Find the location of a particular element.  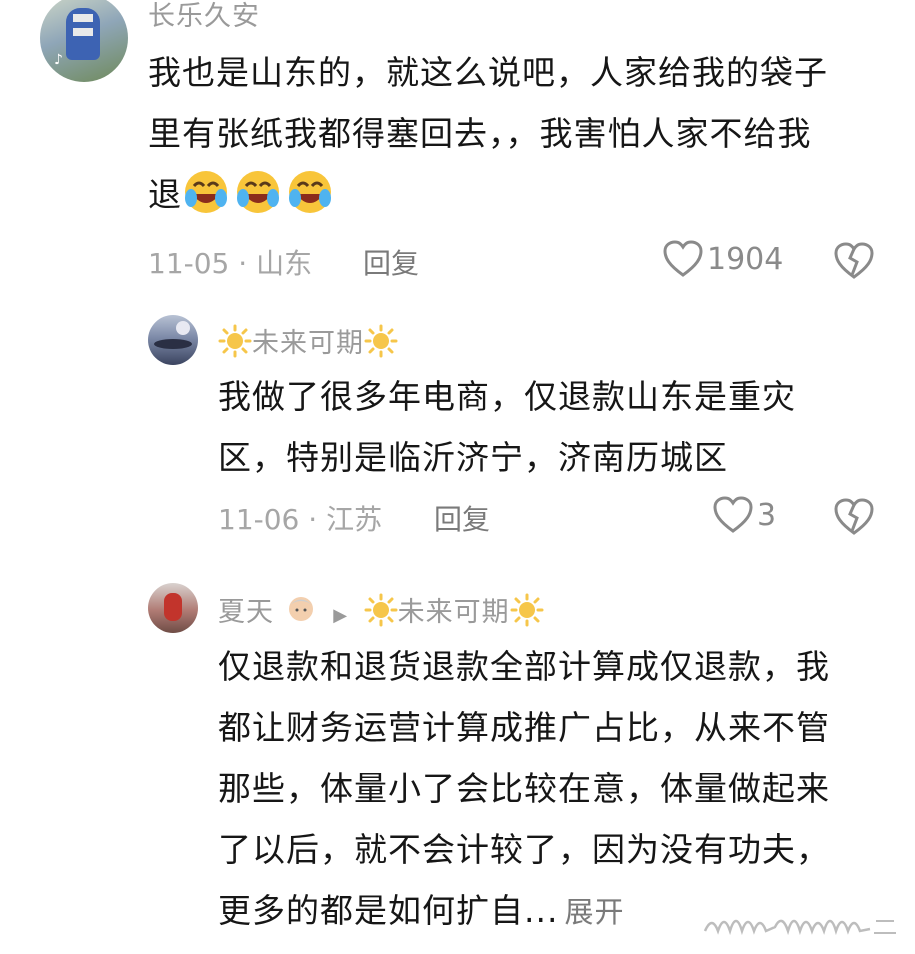

like-button: 1904 is located at coordinates (723, 259).